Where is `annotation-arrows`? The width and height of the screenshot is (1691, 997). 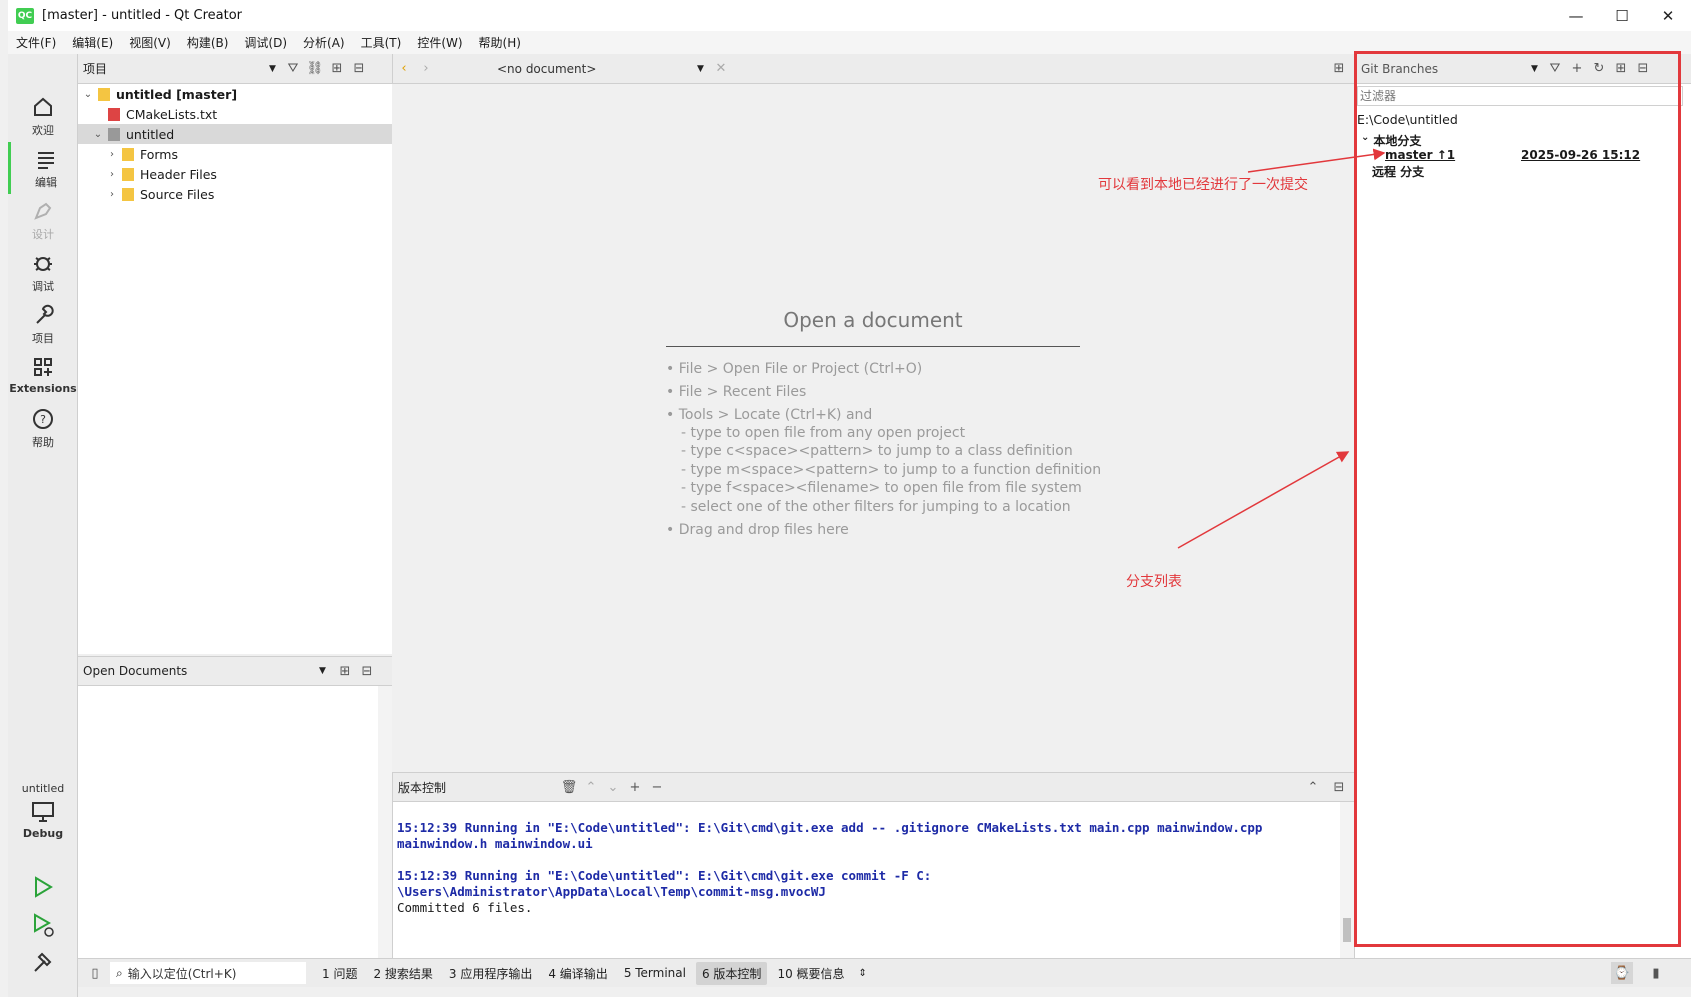
annotation-arrows is located at coordinates (1281, 348).